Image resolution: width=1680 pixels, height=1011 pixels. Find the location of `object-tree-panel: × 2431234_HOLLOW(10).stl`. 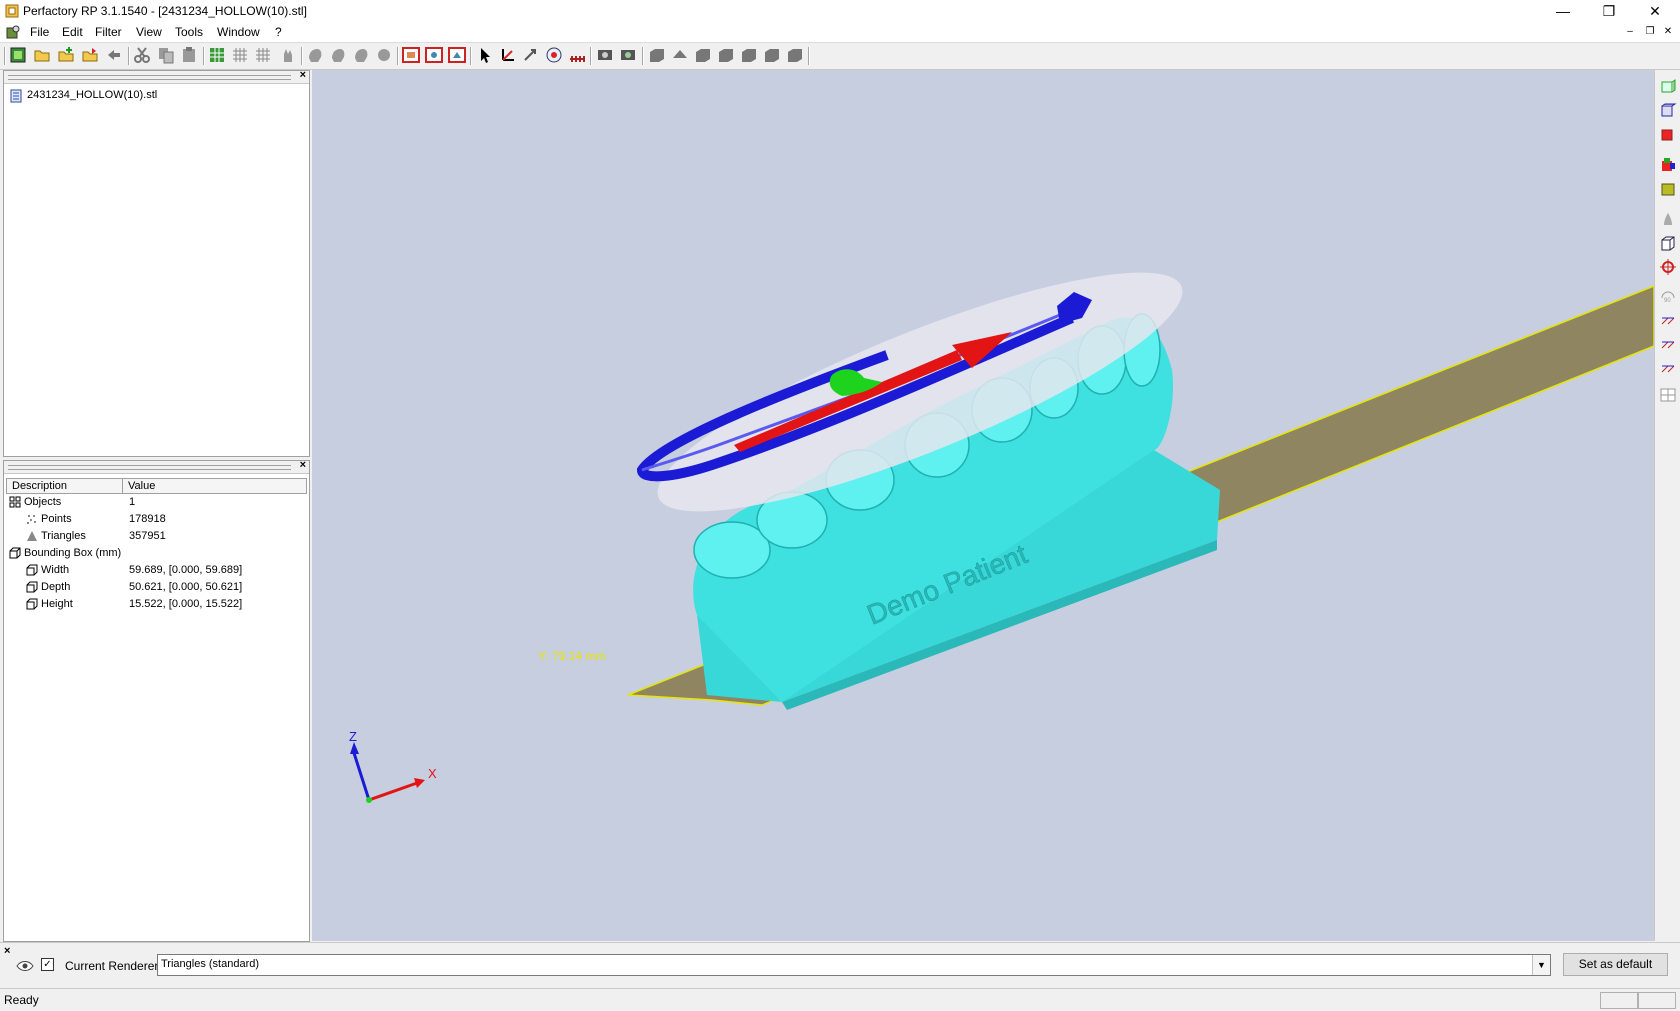

object-tree-panel: × 2431234_HOLLOW(10).stl is located at coordinates (156, 263).